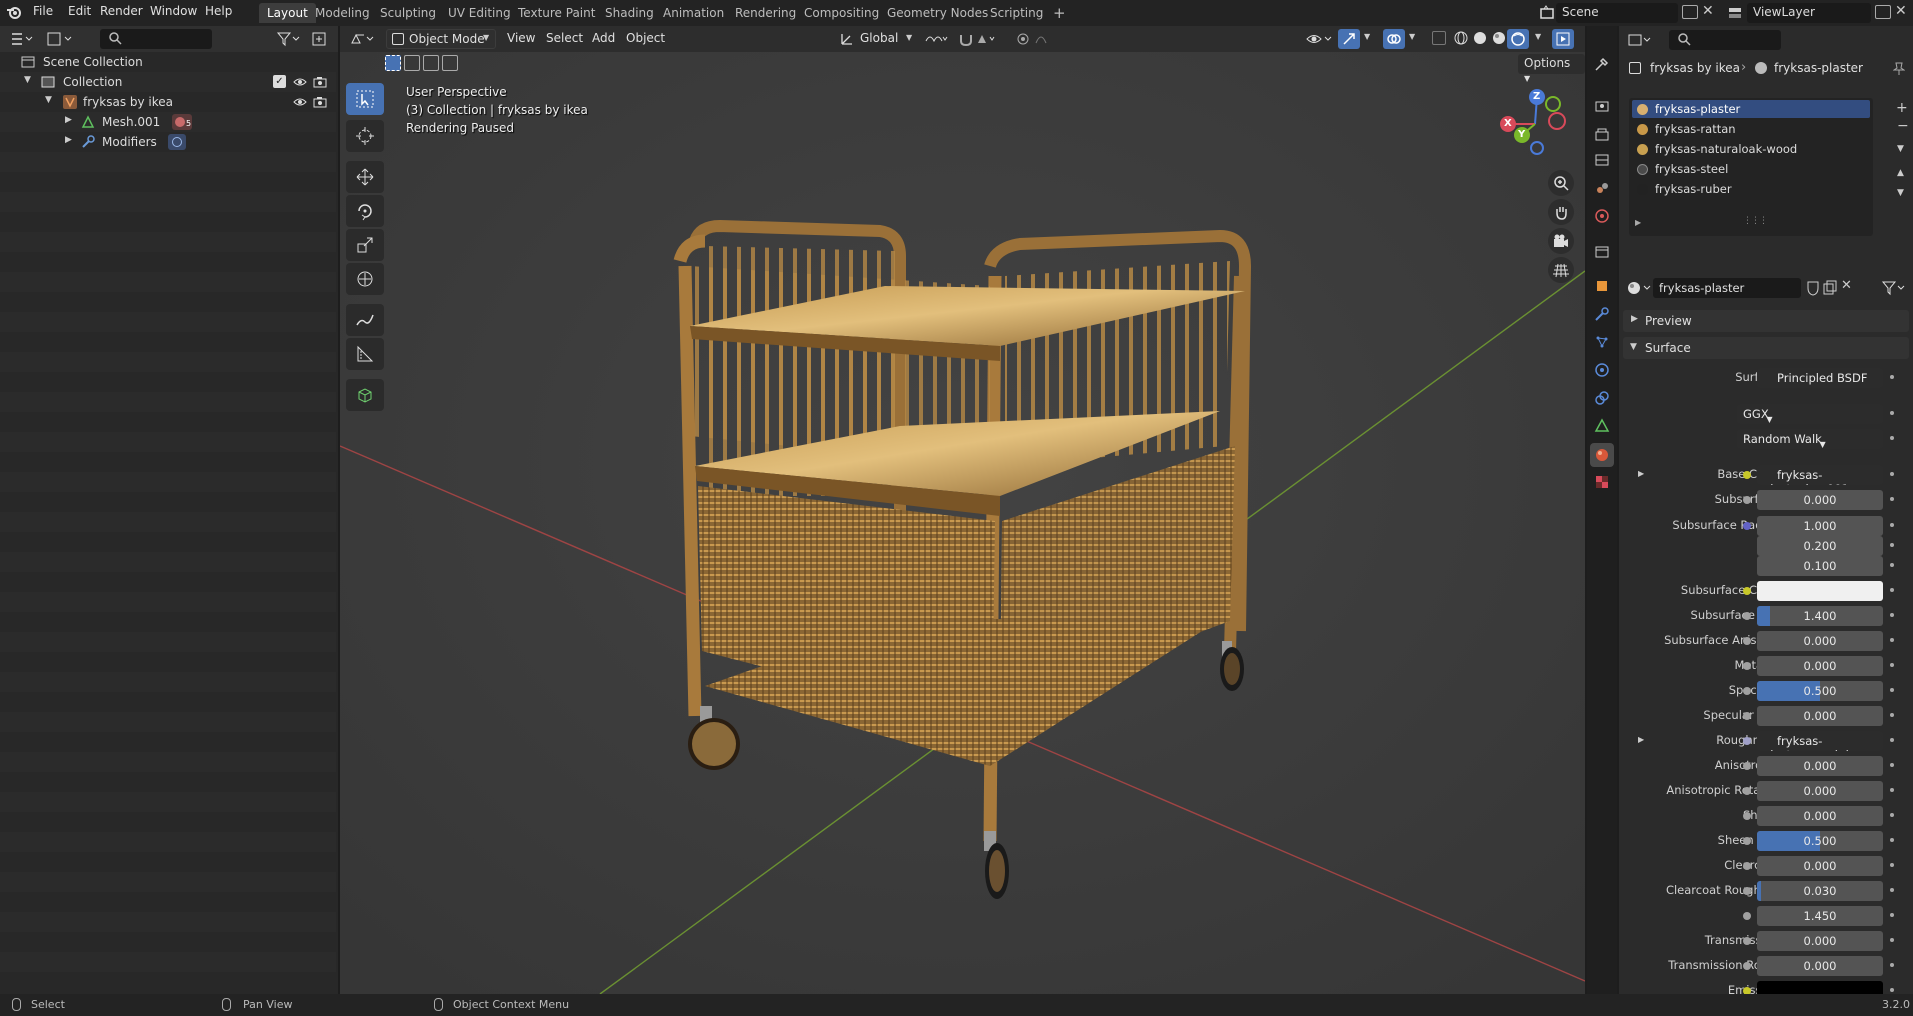  Describe the element at coordinates (1900, 173) in the screenshot. I see `move-up-icon: ▲` at that location.